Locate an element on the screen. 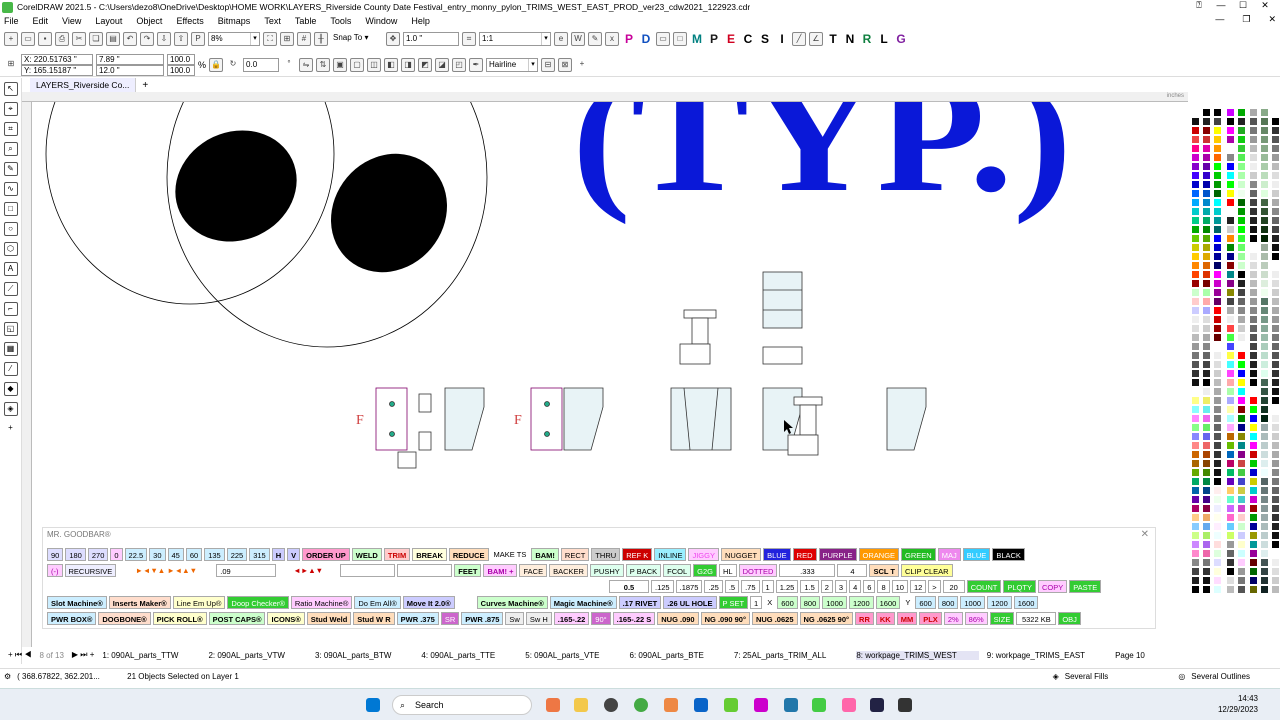 This screenshot has height=720, width=1280. undo-icon: ↶ is located at coordinates (130, 39).